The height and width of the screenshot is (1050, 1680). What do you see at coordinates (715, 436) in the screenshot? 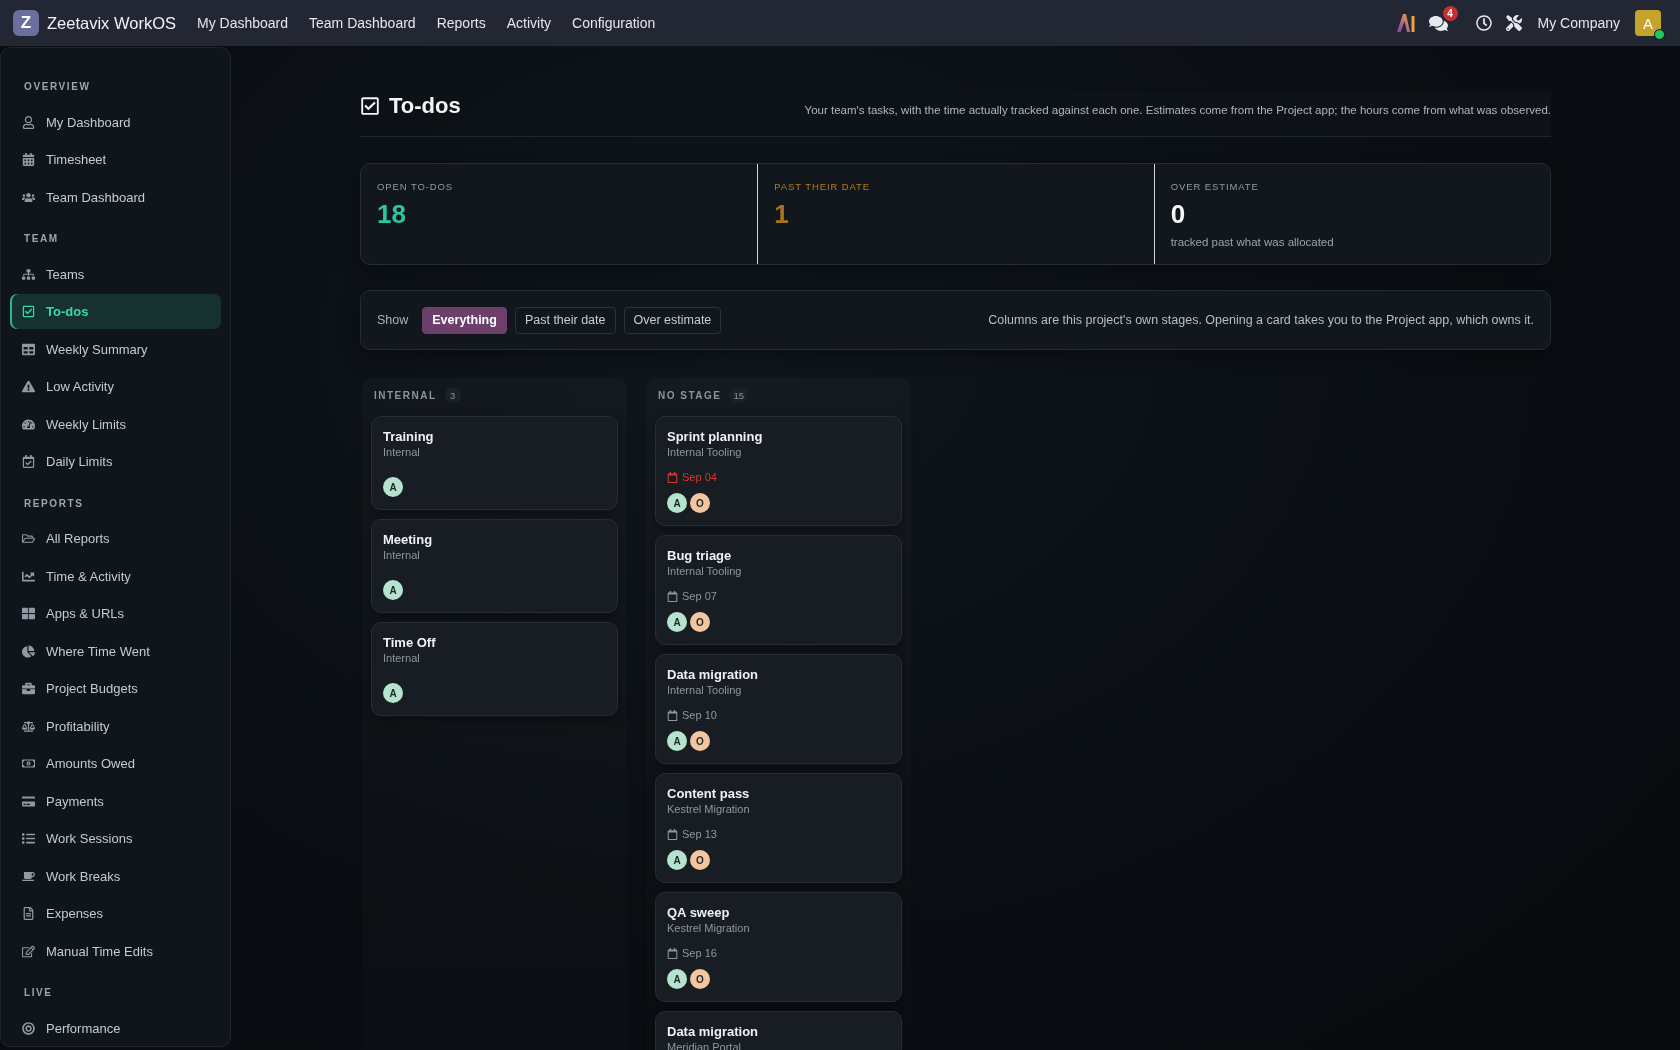
I see `card-title: Sprint planning` at bounding box center [715, 436].